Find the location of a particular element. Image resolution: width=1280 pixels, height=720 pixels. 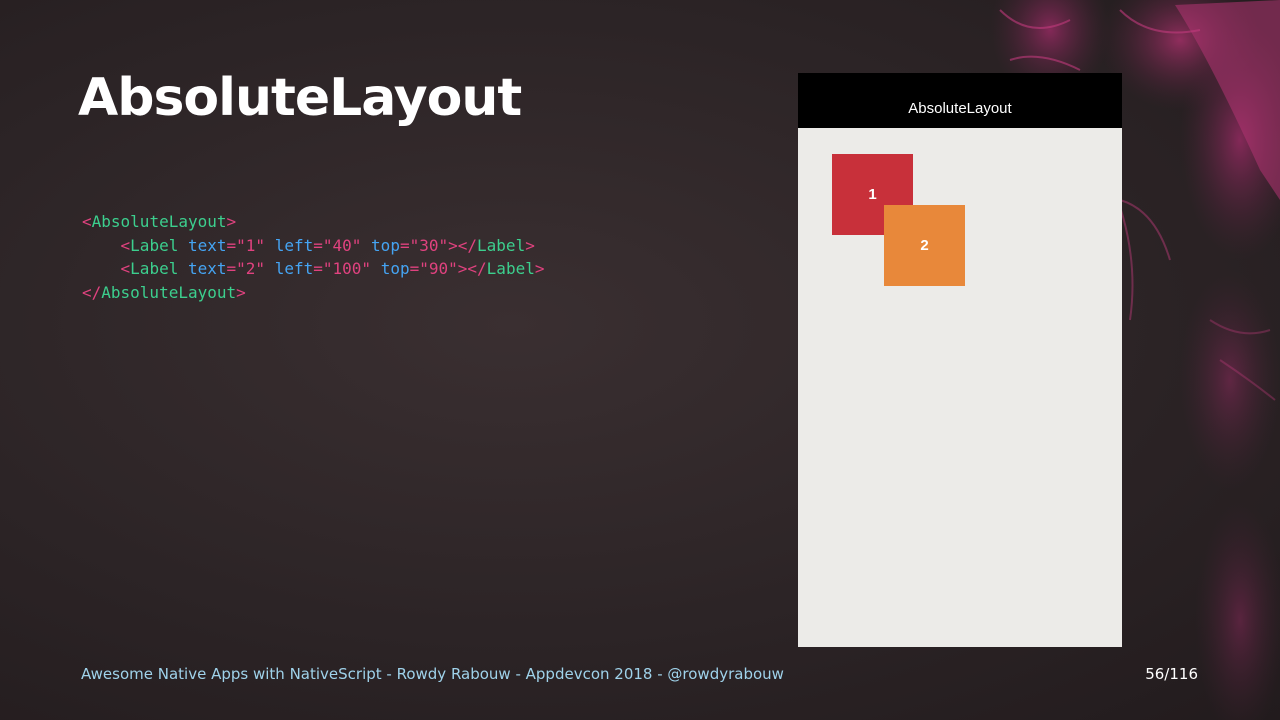

code-tag-absolutelayout-open: AbsoluteLayout is located at coordinates (159, 221).